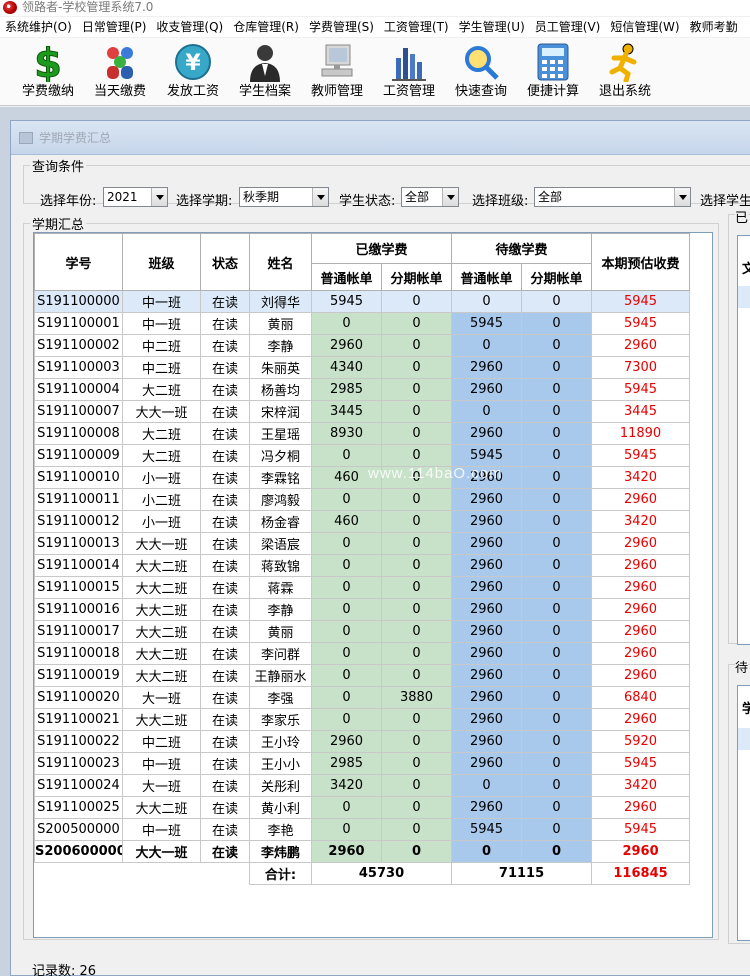  Describe the element at coordinates (362, 631) in the screenshot. I see `table-row: S191100017 大大二班 在读 黄丽 0 0 2960 0 2960` at that location.